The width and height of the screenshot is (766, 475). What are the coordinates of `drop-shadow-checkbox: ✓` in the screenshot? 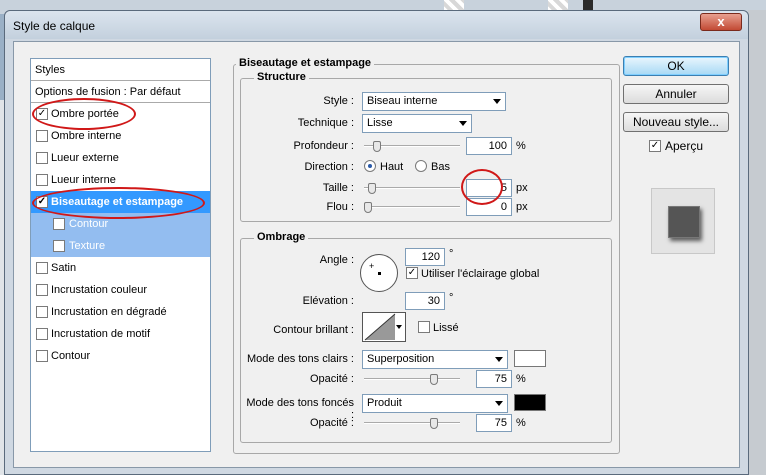 It's located at (42, 114).